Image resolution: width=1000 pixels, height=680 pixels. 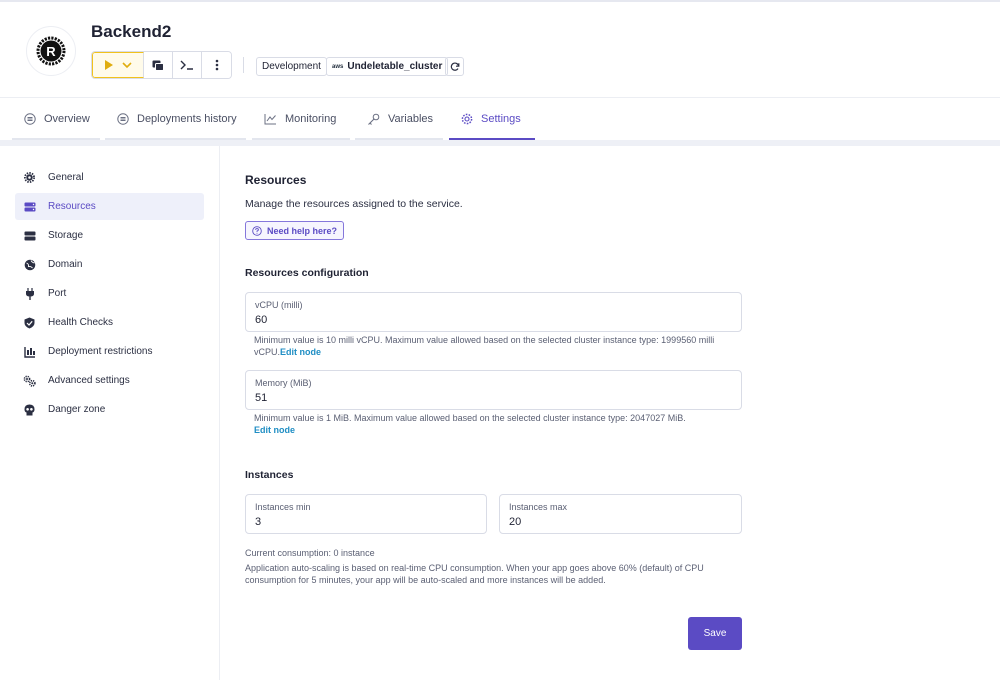 What do you see at coordinates (243, 65) in the screenshot?
I see `header-divider` at bounding box center [243, 65].